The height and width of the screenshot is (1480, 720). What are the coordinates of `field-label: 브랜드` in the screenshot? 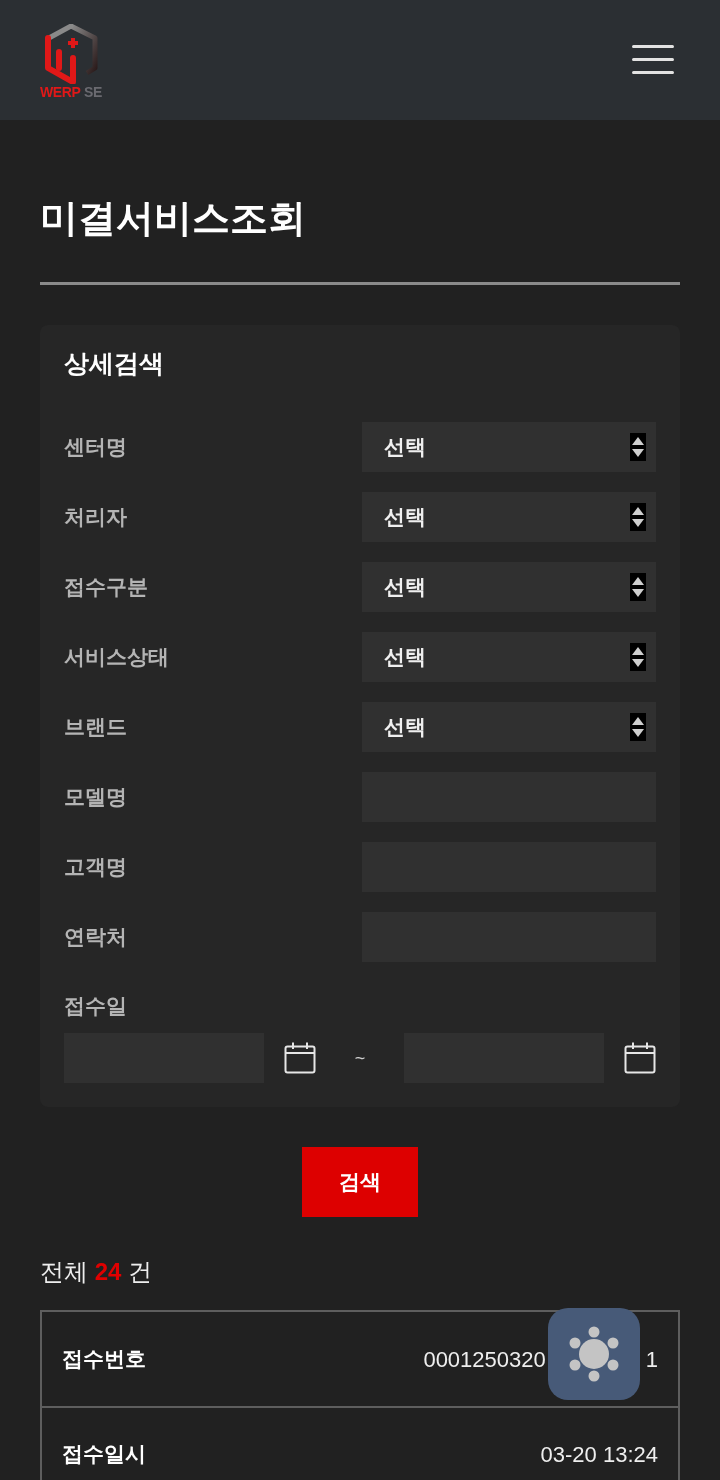 It's located at (95, 727).